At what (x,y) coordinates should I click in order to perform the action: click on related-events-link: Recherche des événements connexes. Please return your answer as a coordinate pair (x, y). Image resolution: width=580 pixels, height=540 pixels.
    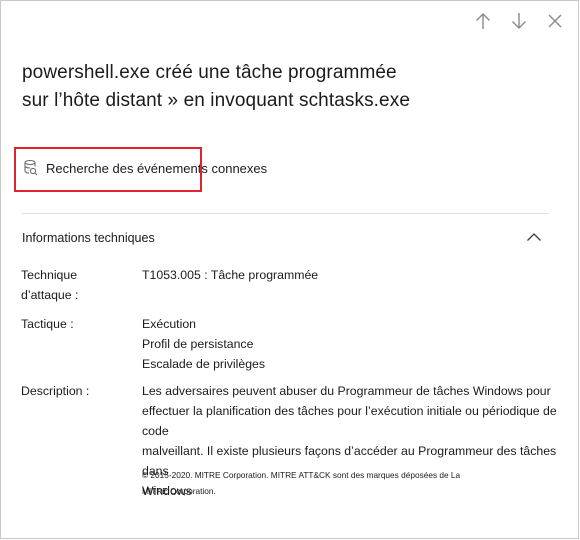
    Looking at the image, I should click on (145, 168).